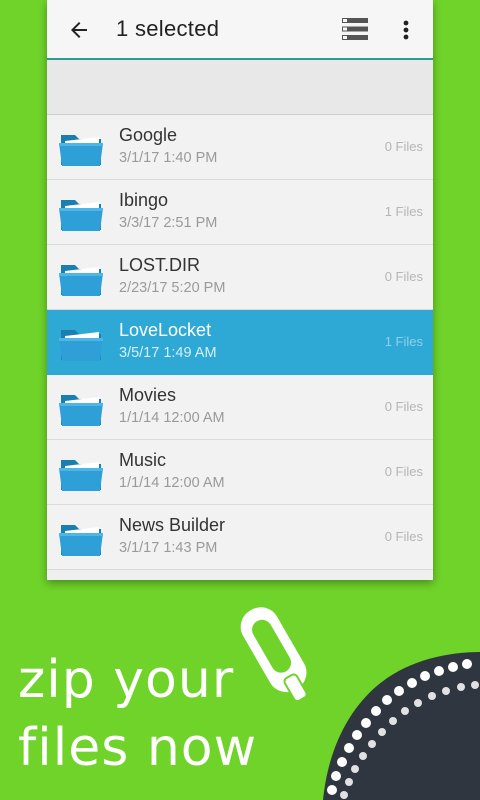  Describe the element at coordinates (168, 223) in the screenshot. I see `file-date: 3/3/17 2:51 PM` at that location.